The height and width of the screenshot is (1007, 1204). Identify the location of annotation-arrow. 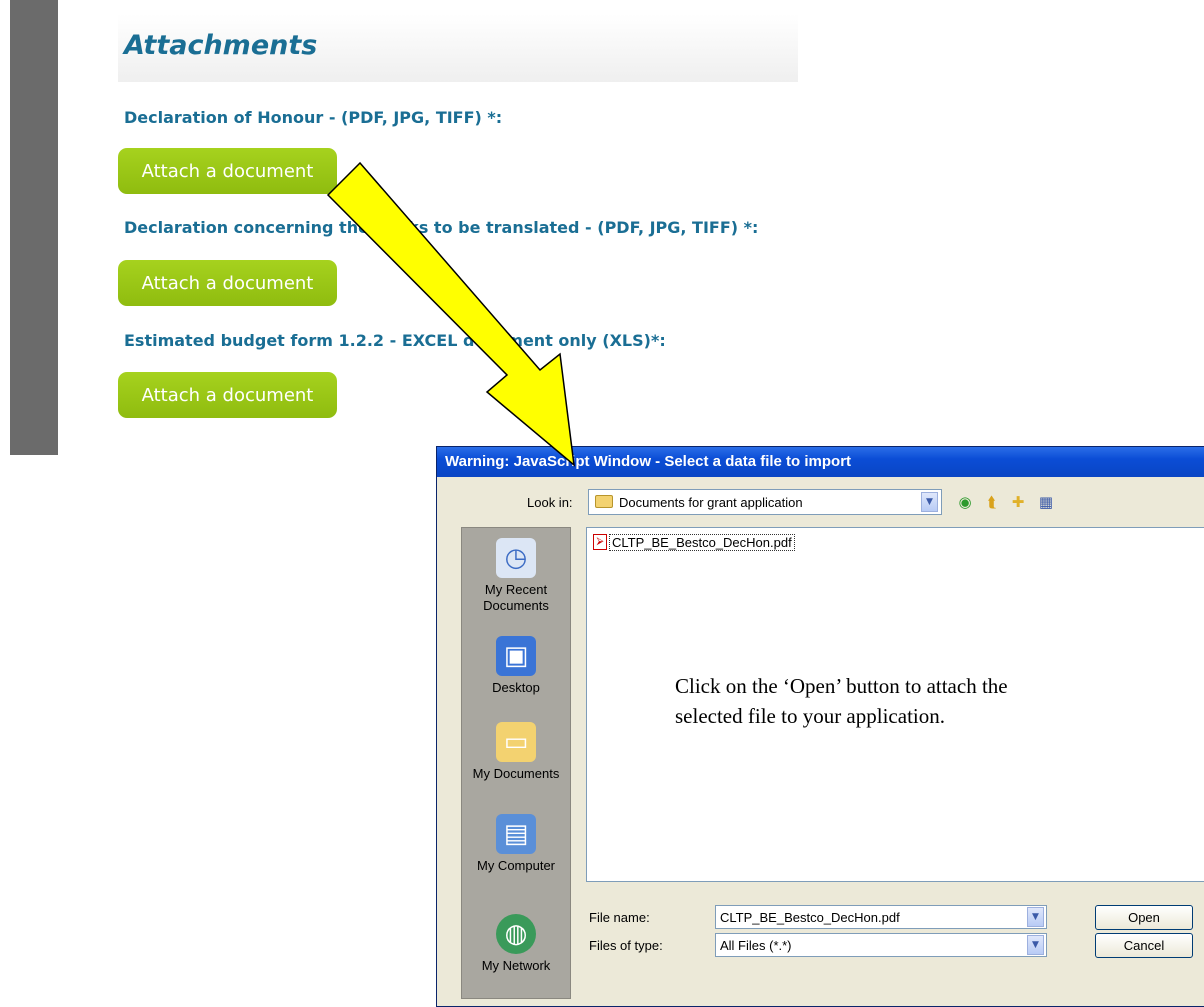
(450, 314).